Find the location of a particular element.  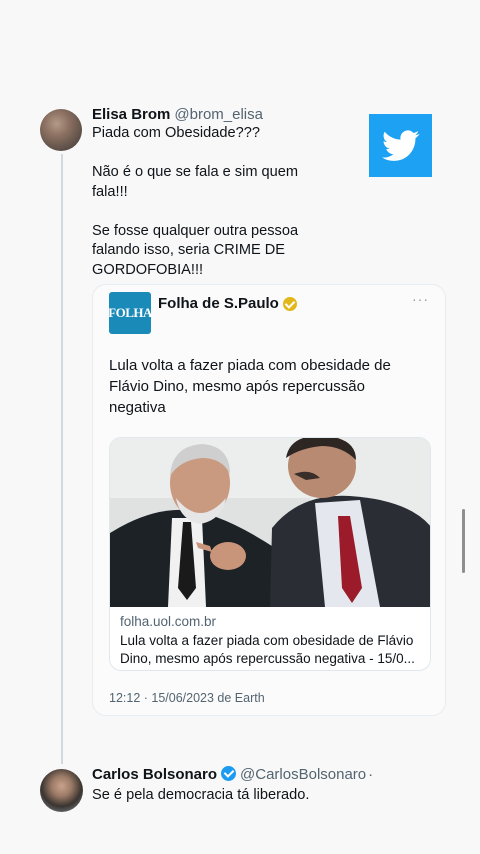

author-handle: @CarlosBolsonaro is located at coordinates (303, 774).